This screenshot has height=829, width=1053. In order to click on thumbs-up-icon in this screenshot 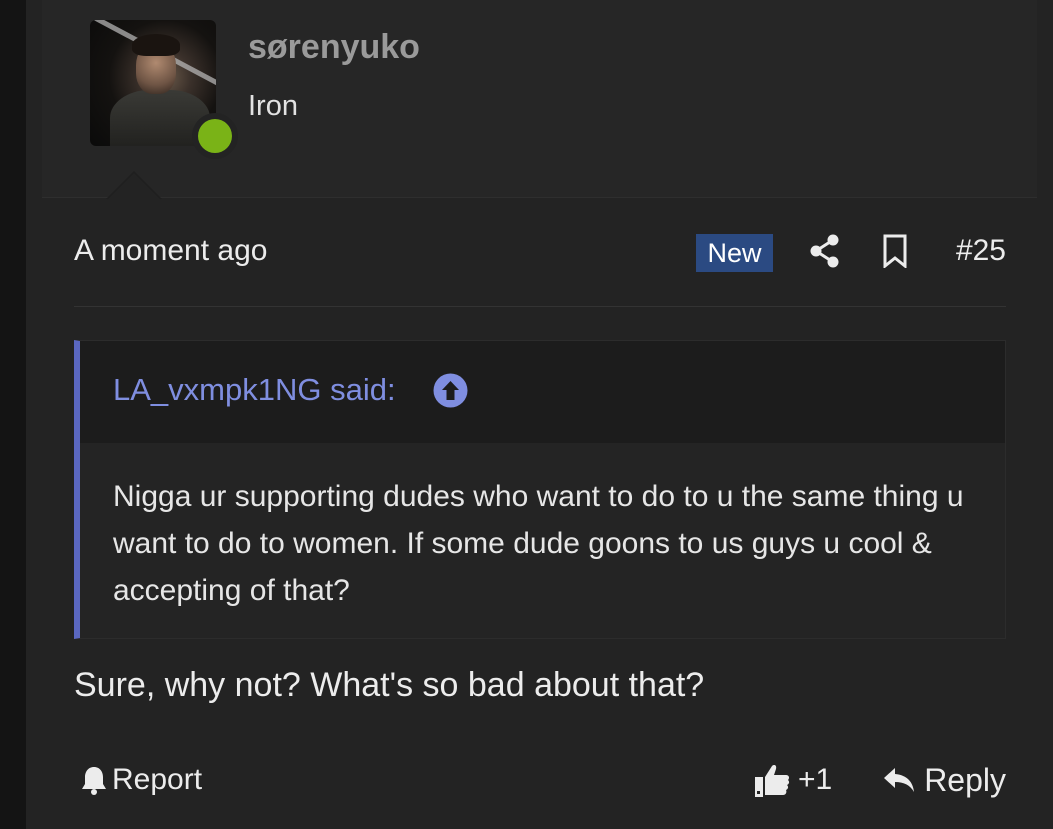, I will do `click(772, 781)`.